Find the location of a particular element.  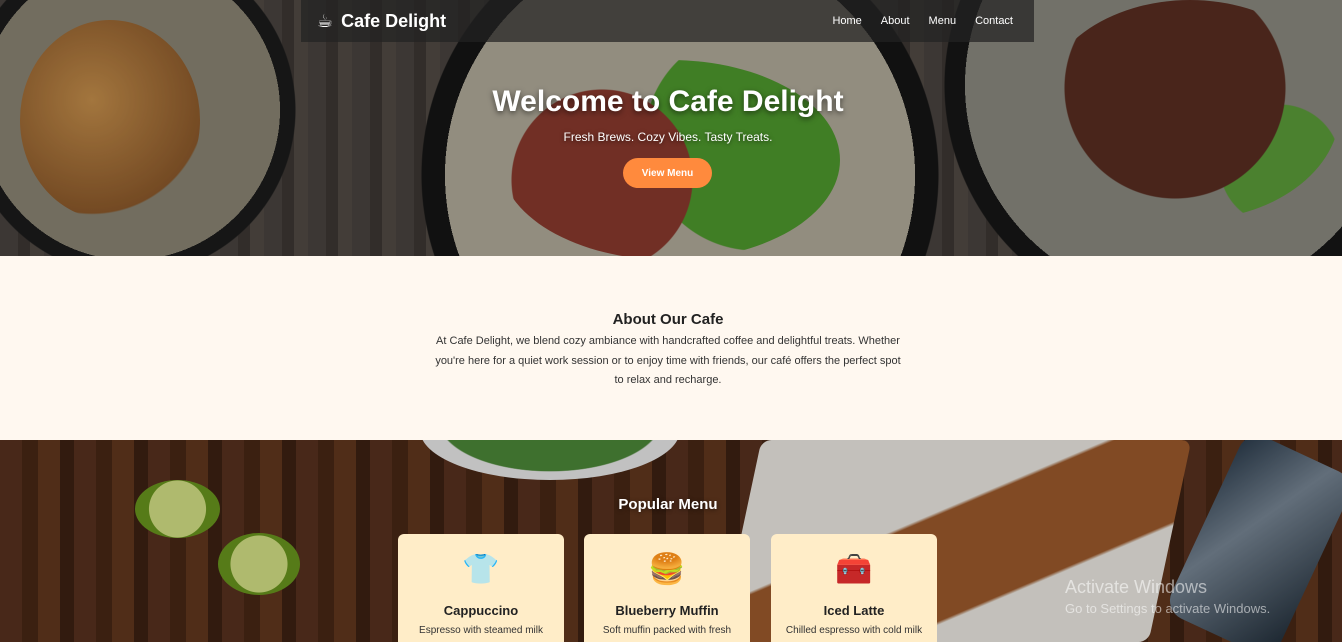

activate-windows-hint: Go to Settings to activate Windows. is located at coordinates (1168, 608).